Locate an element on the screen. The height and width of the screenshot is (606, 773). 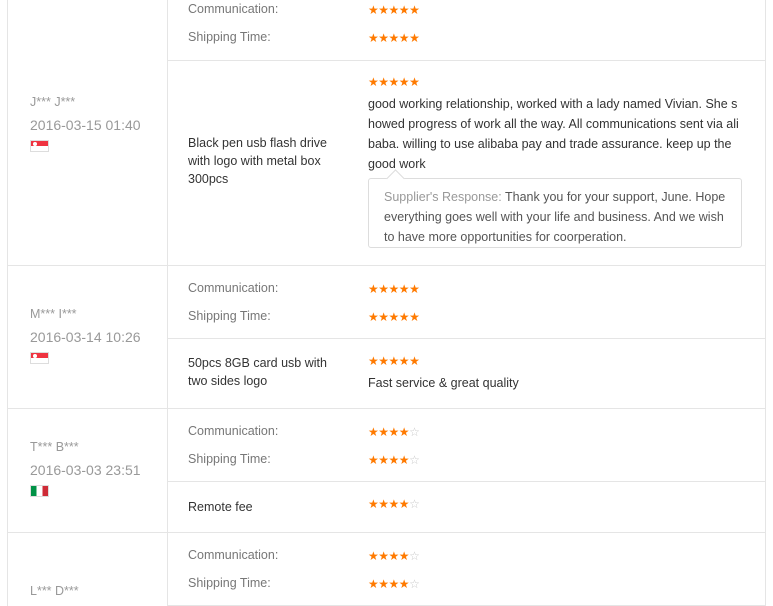
feedback-text: Fast service & great quality is located at coordinates (443, 383).